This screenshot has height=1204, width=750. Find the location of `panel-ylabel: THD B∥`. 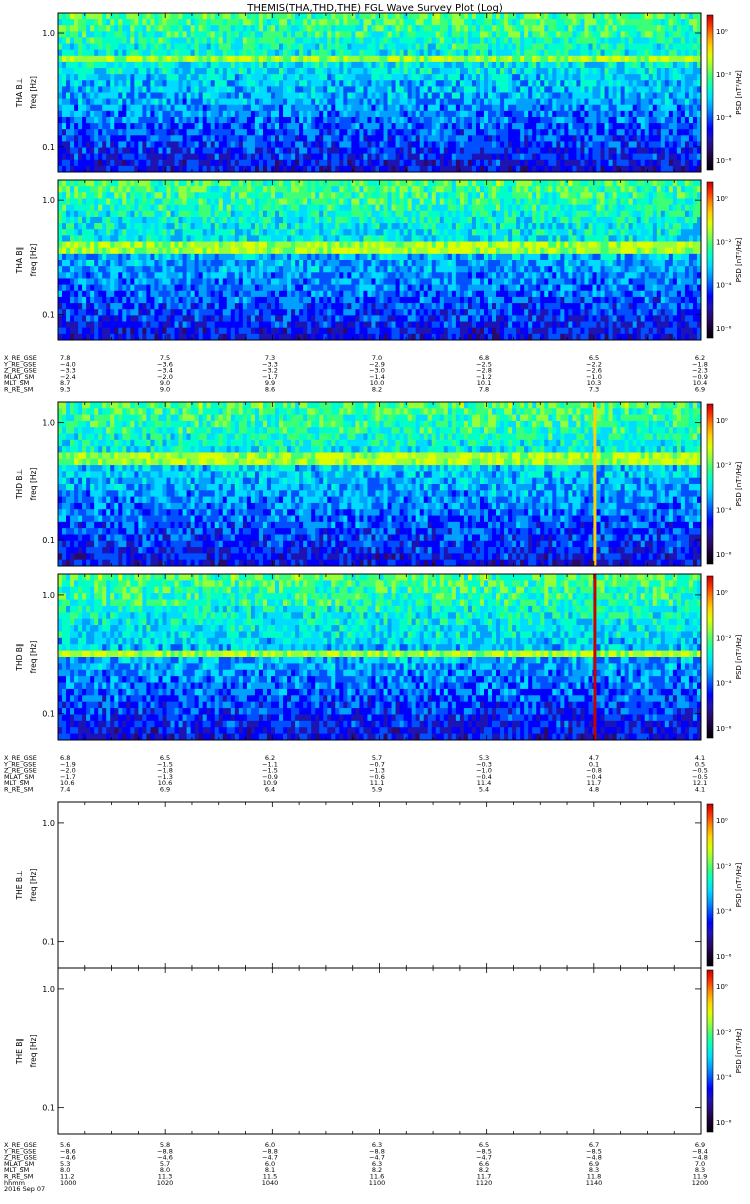

panel-ylabel: THD B∥ is located at coordinates (19, 657).